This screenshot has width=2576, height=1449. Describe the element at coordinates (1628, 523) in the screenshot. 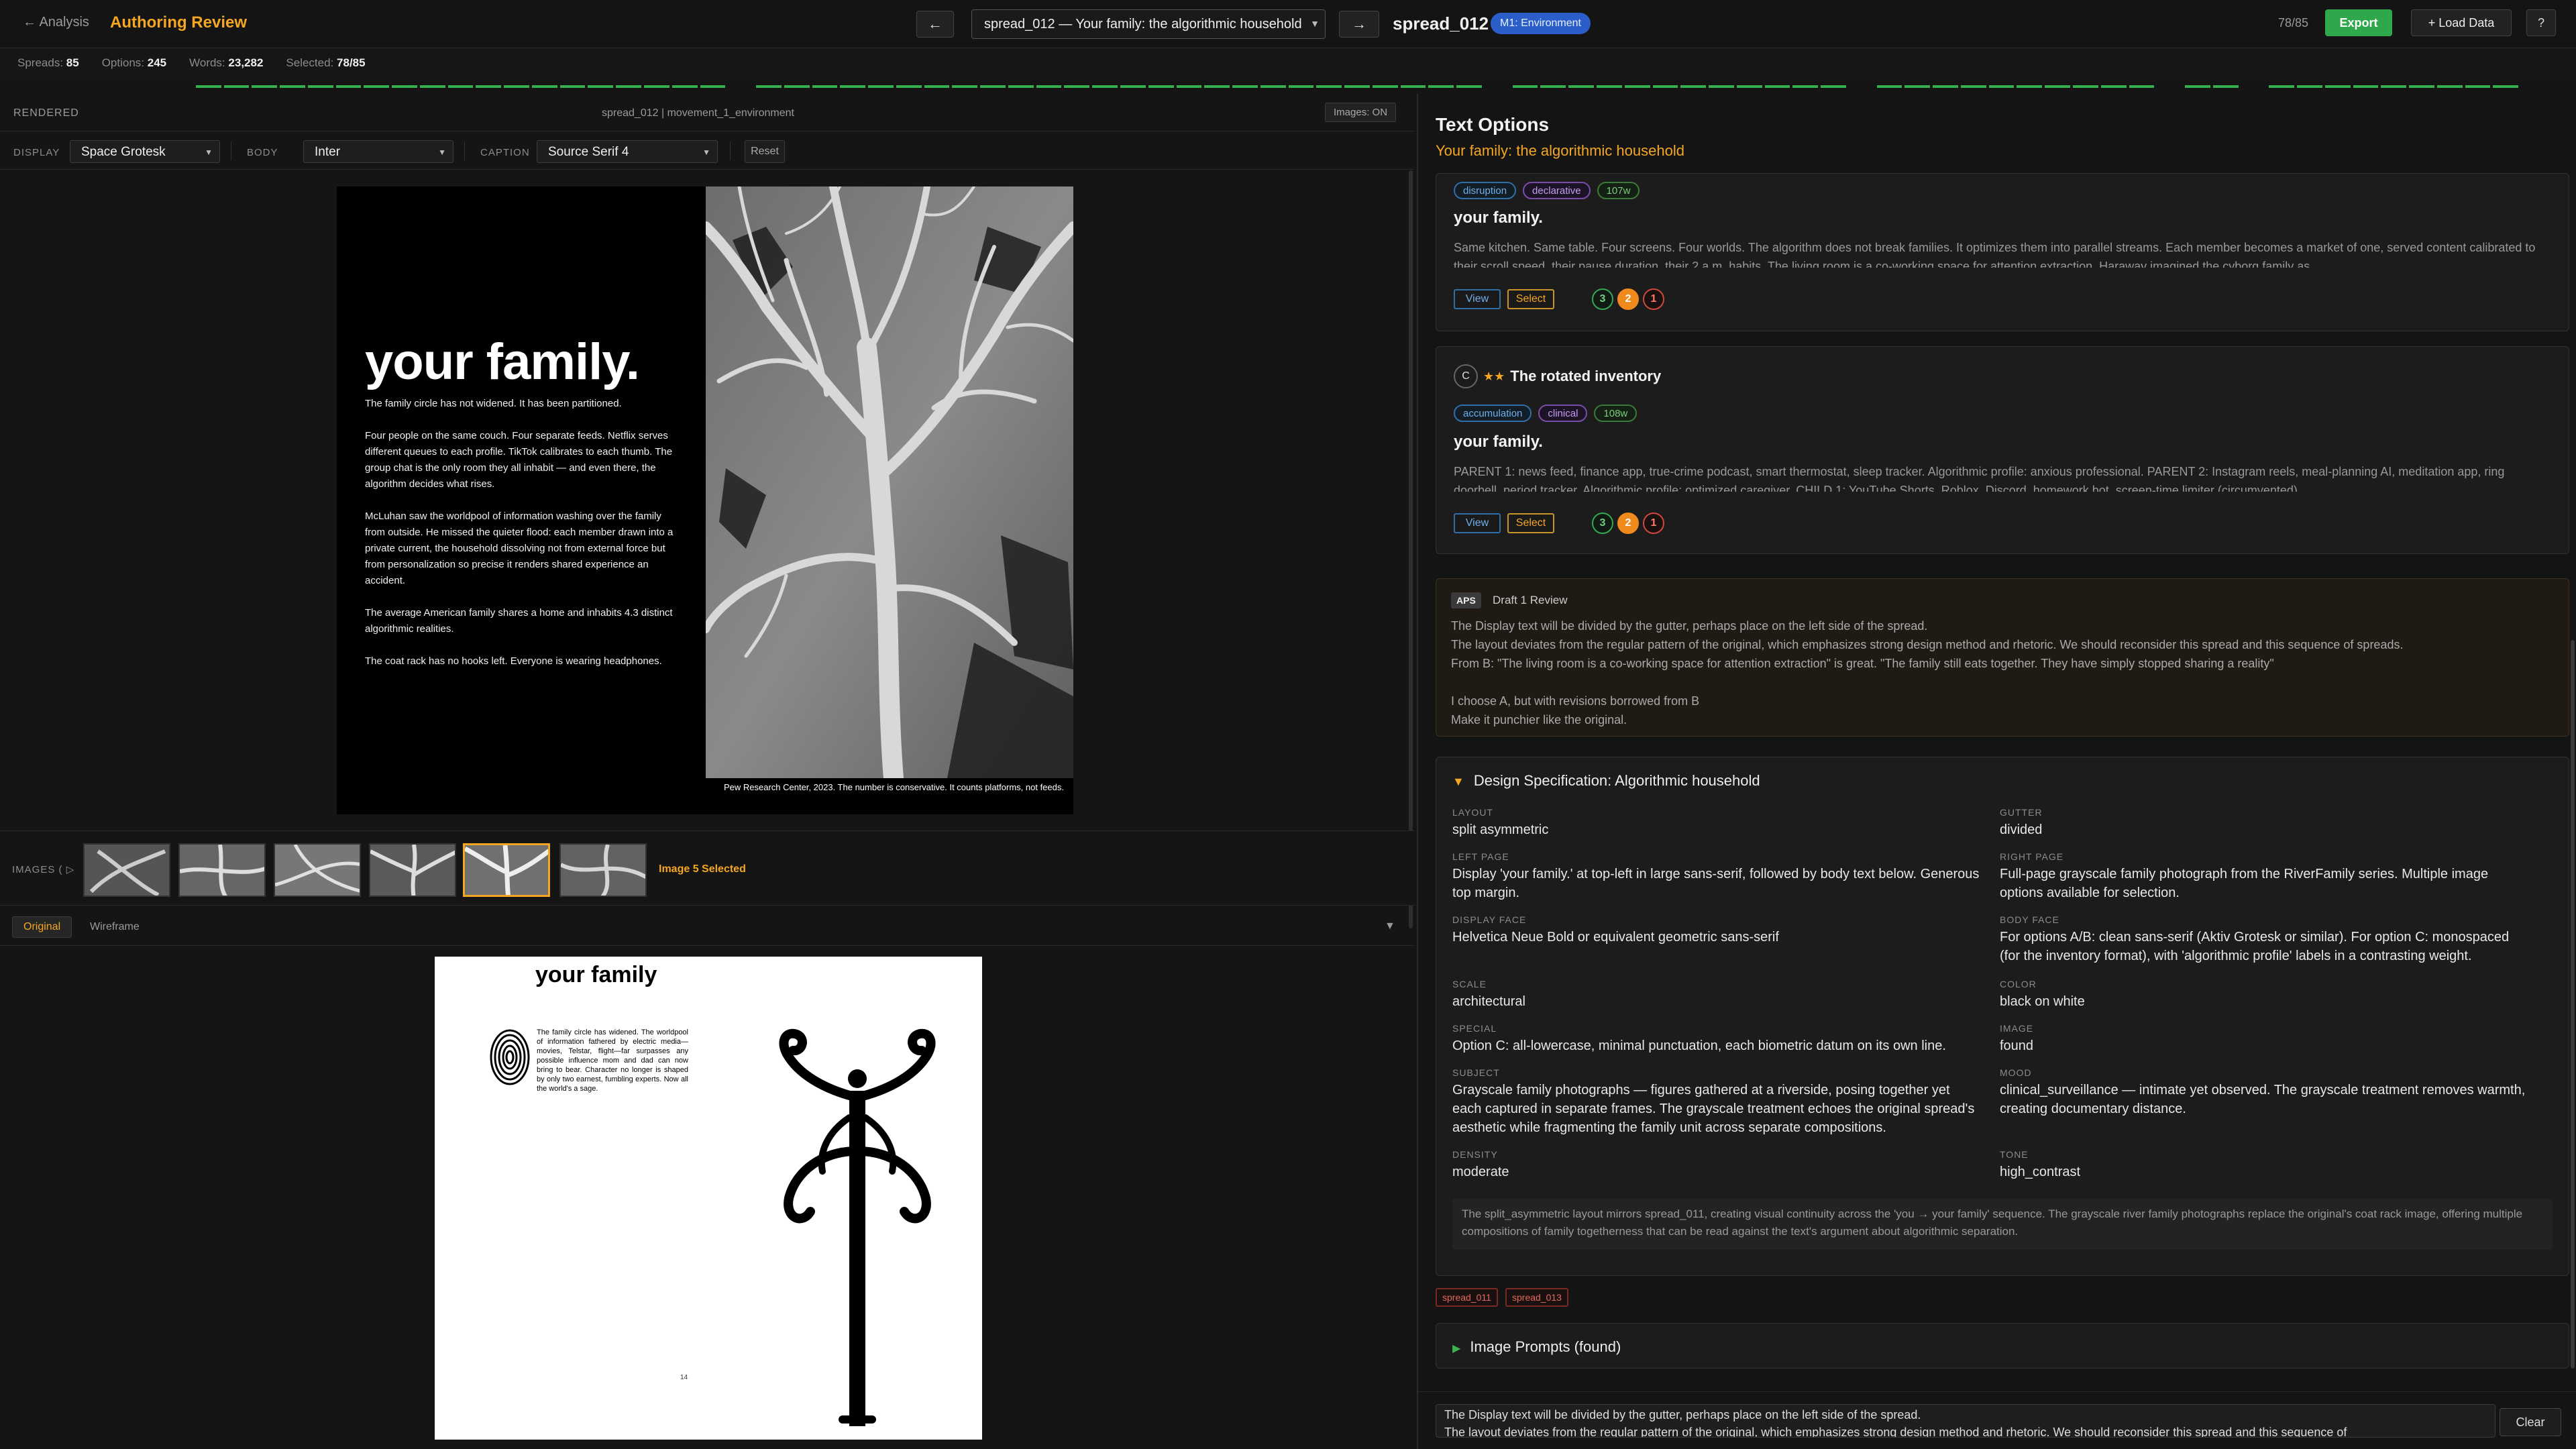

I see `score-badge-orange: 2` at that location.